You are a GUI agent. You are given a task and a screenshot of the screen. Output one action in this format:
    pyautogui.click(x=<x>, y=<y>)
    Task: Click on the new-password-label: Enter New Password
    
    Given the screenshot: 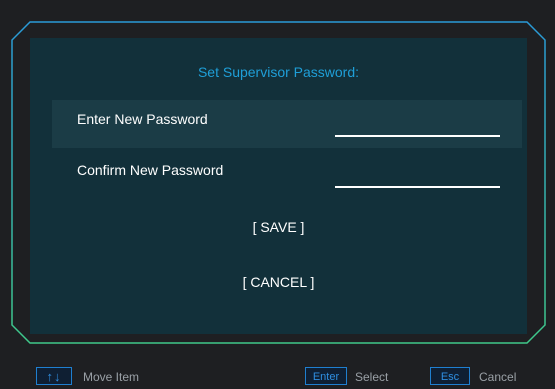 What is the action you would take?
    pyautogui.click(x=142, y=119)
    